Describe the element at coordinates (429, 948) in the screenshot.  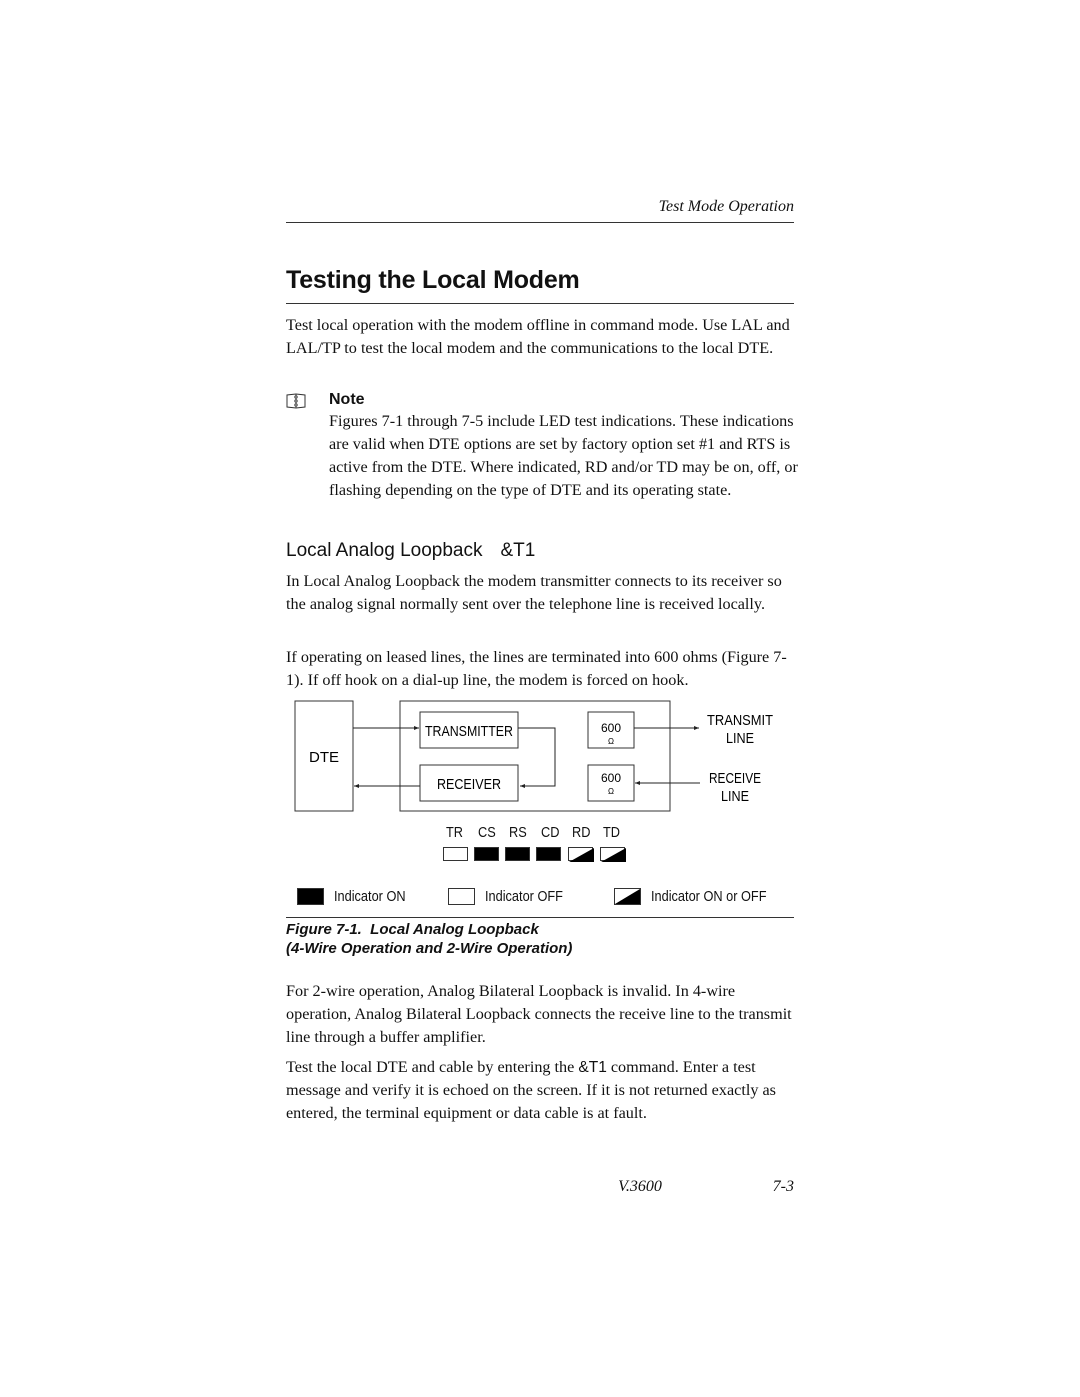
I see `figure-caption-line2: (4-Wire Operation and 2-Wire Operation)` at that location.